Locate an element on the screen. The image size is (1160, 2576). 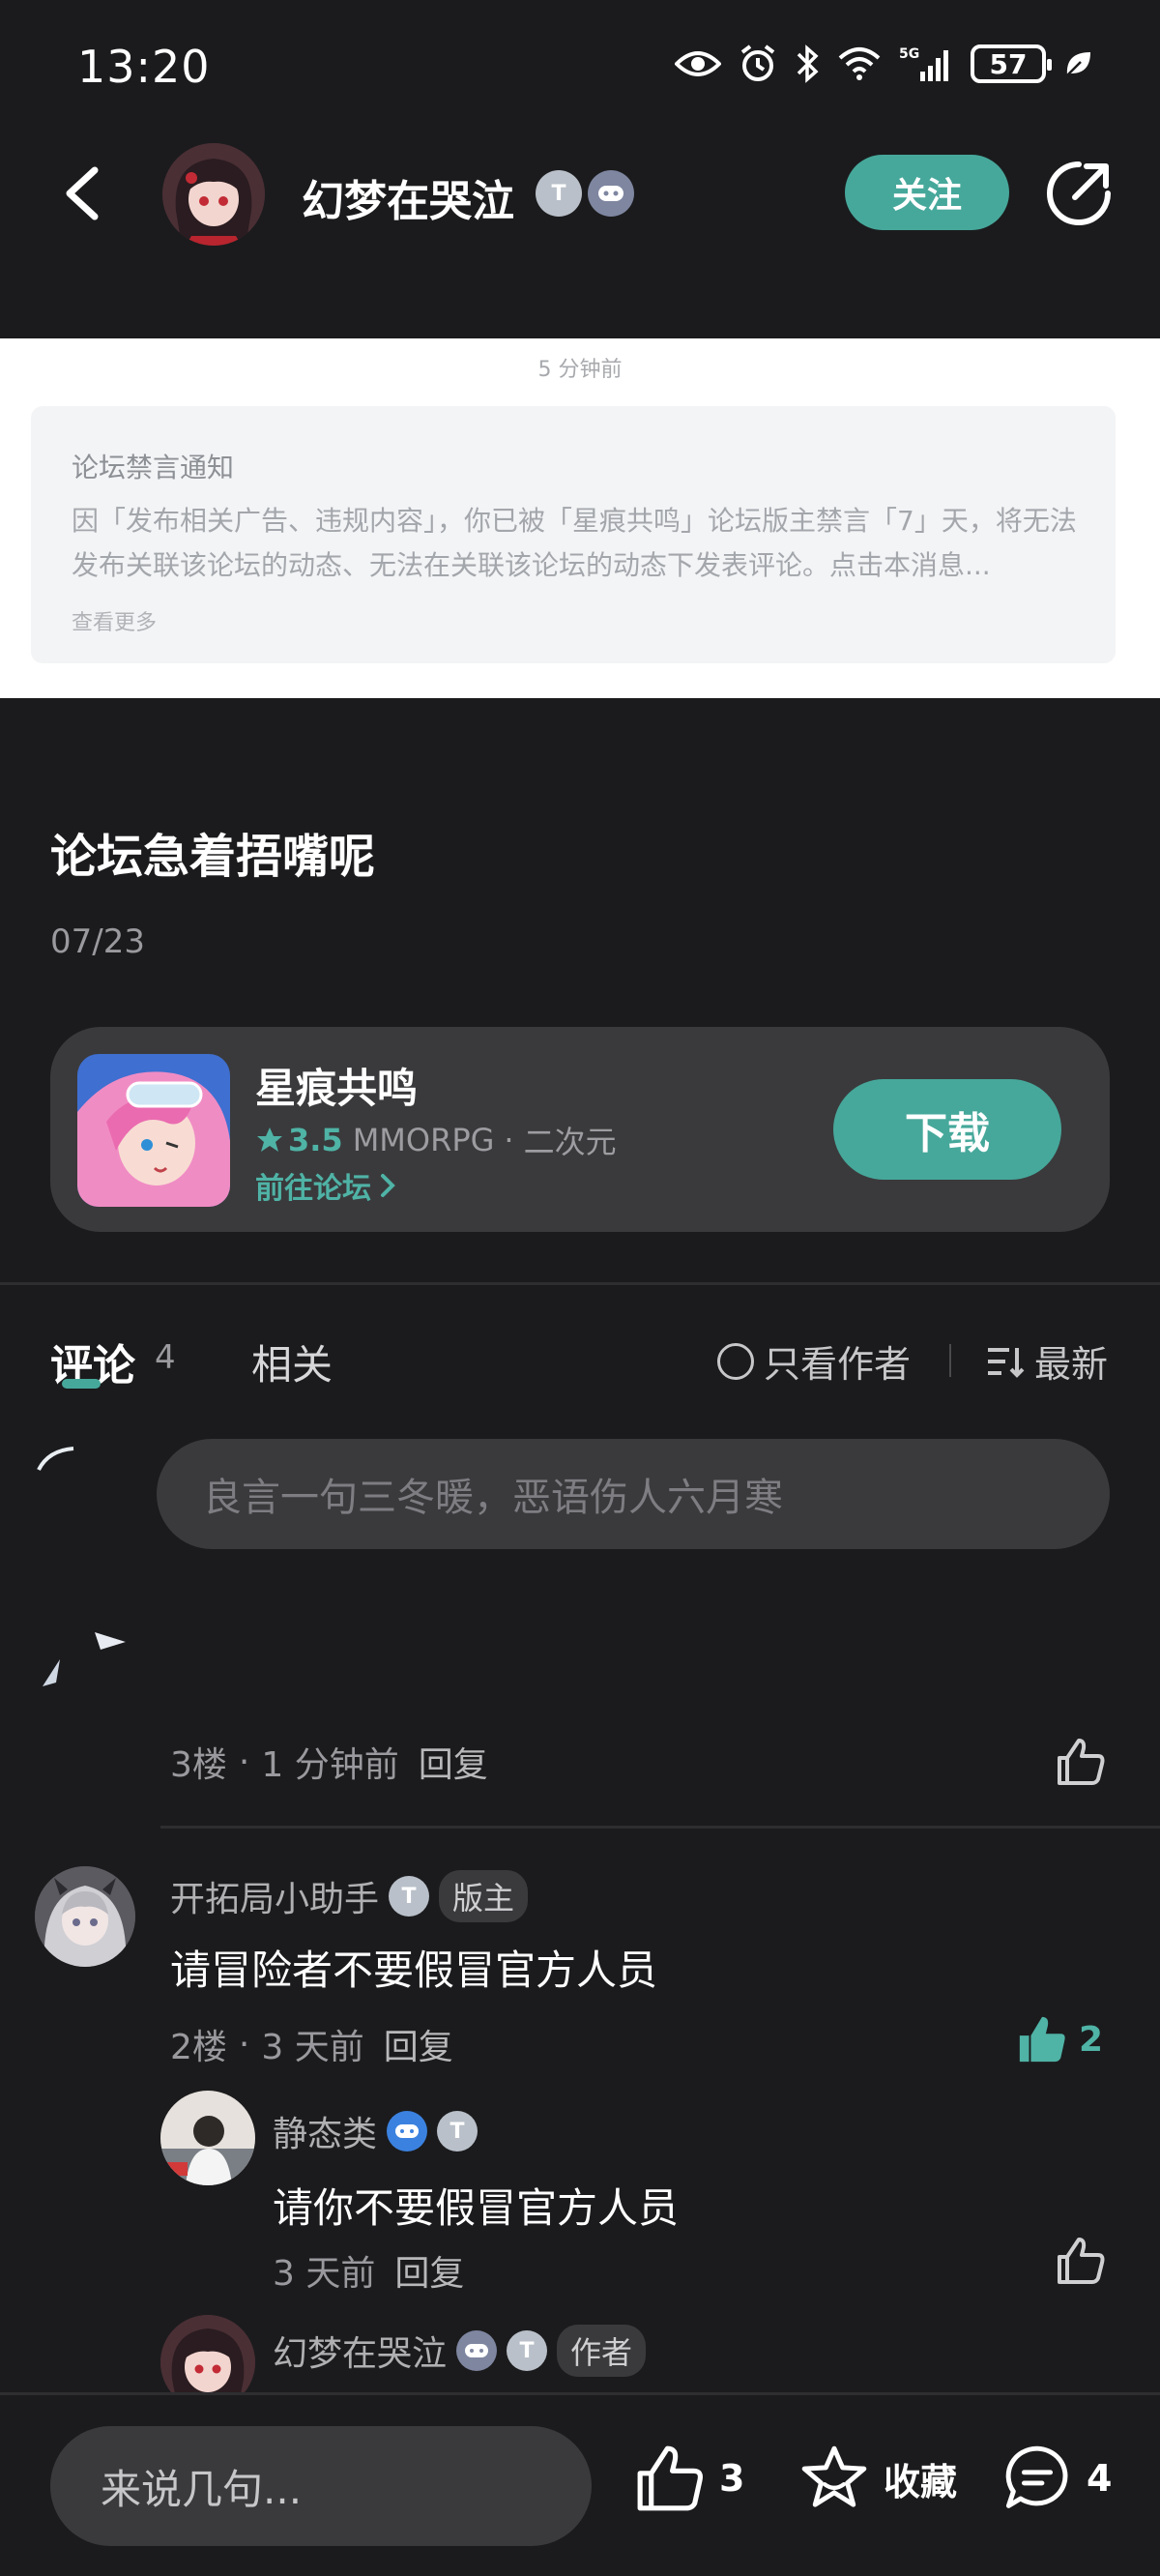
cellular-signal-icon: 5G is located at coordinates (924, 63).